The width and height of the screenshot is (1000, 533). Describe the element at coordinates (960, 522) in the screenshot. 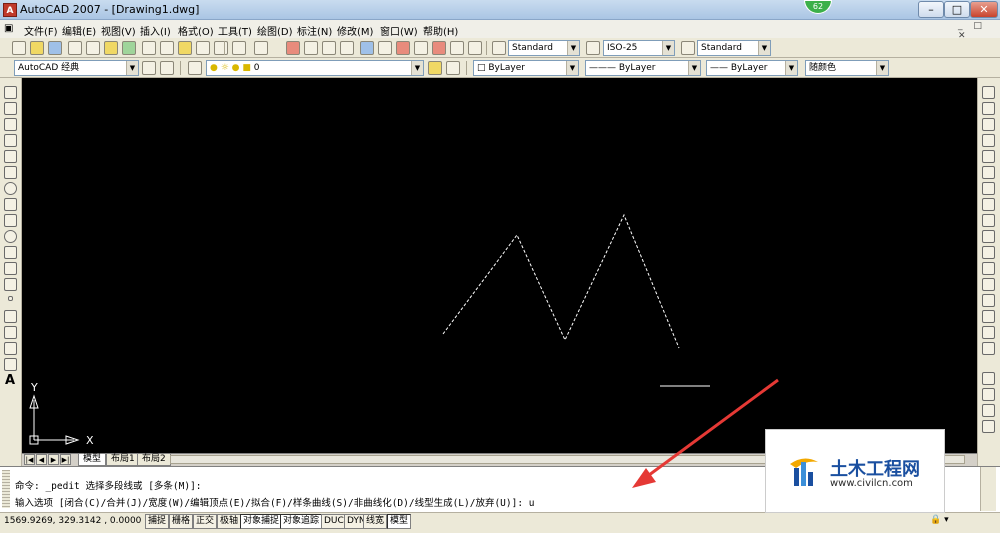

I see `status-tray-lock-icon: 🔒 ▾` at that location.